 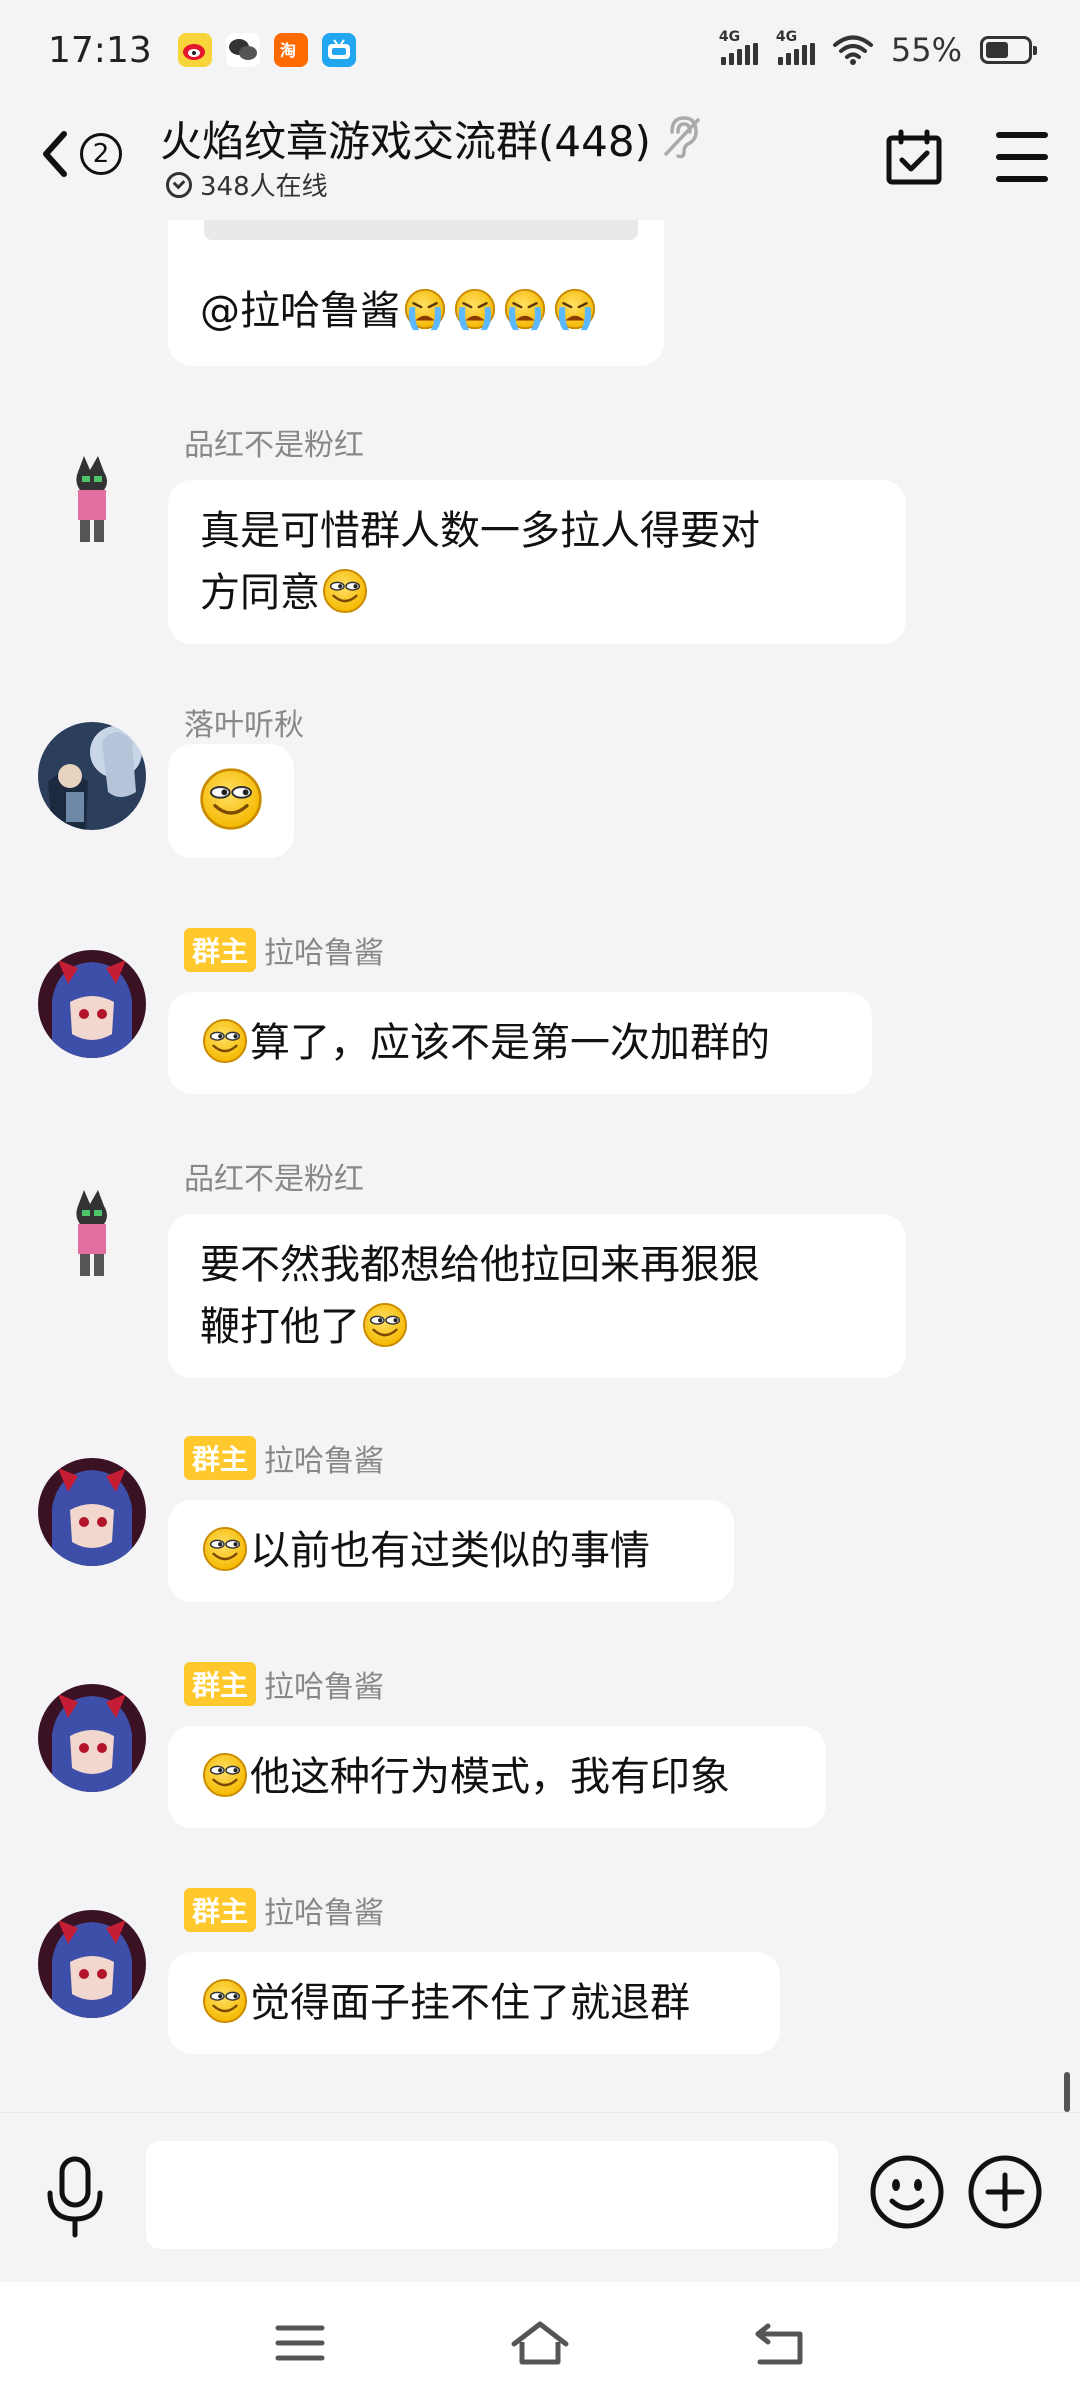 I want to click on group-title: 火焰纹章游戏交流群(448), so click(x=405, y=141).